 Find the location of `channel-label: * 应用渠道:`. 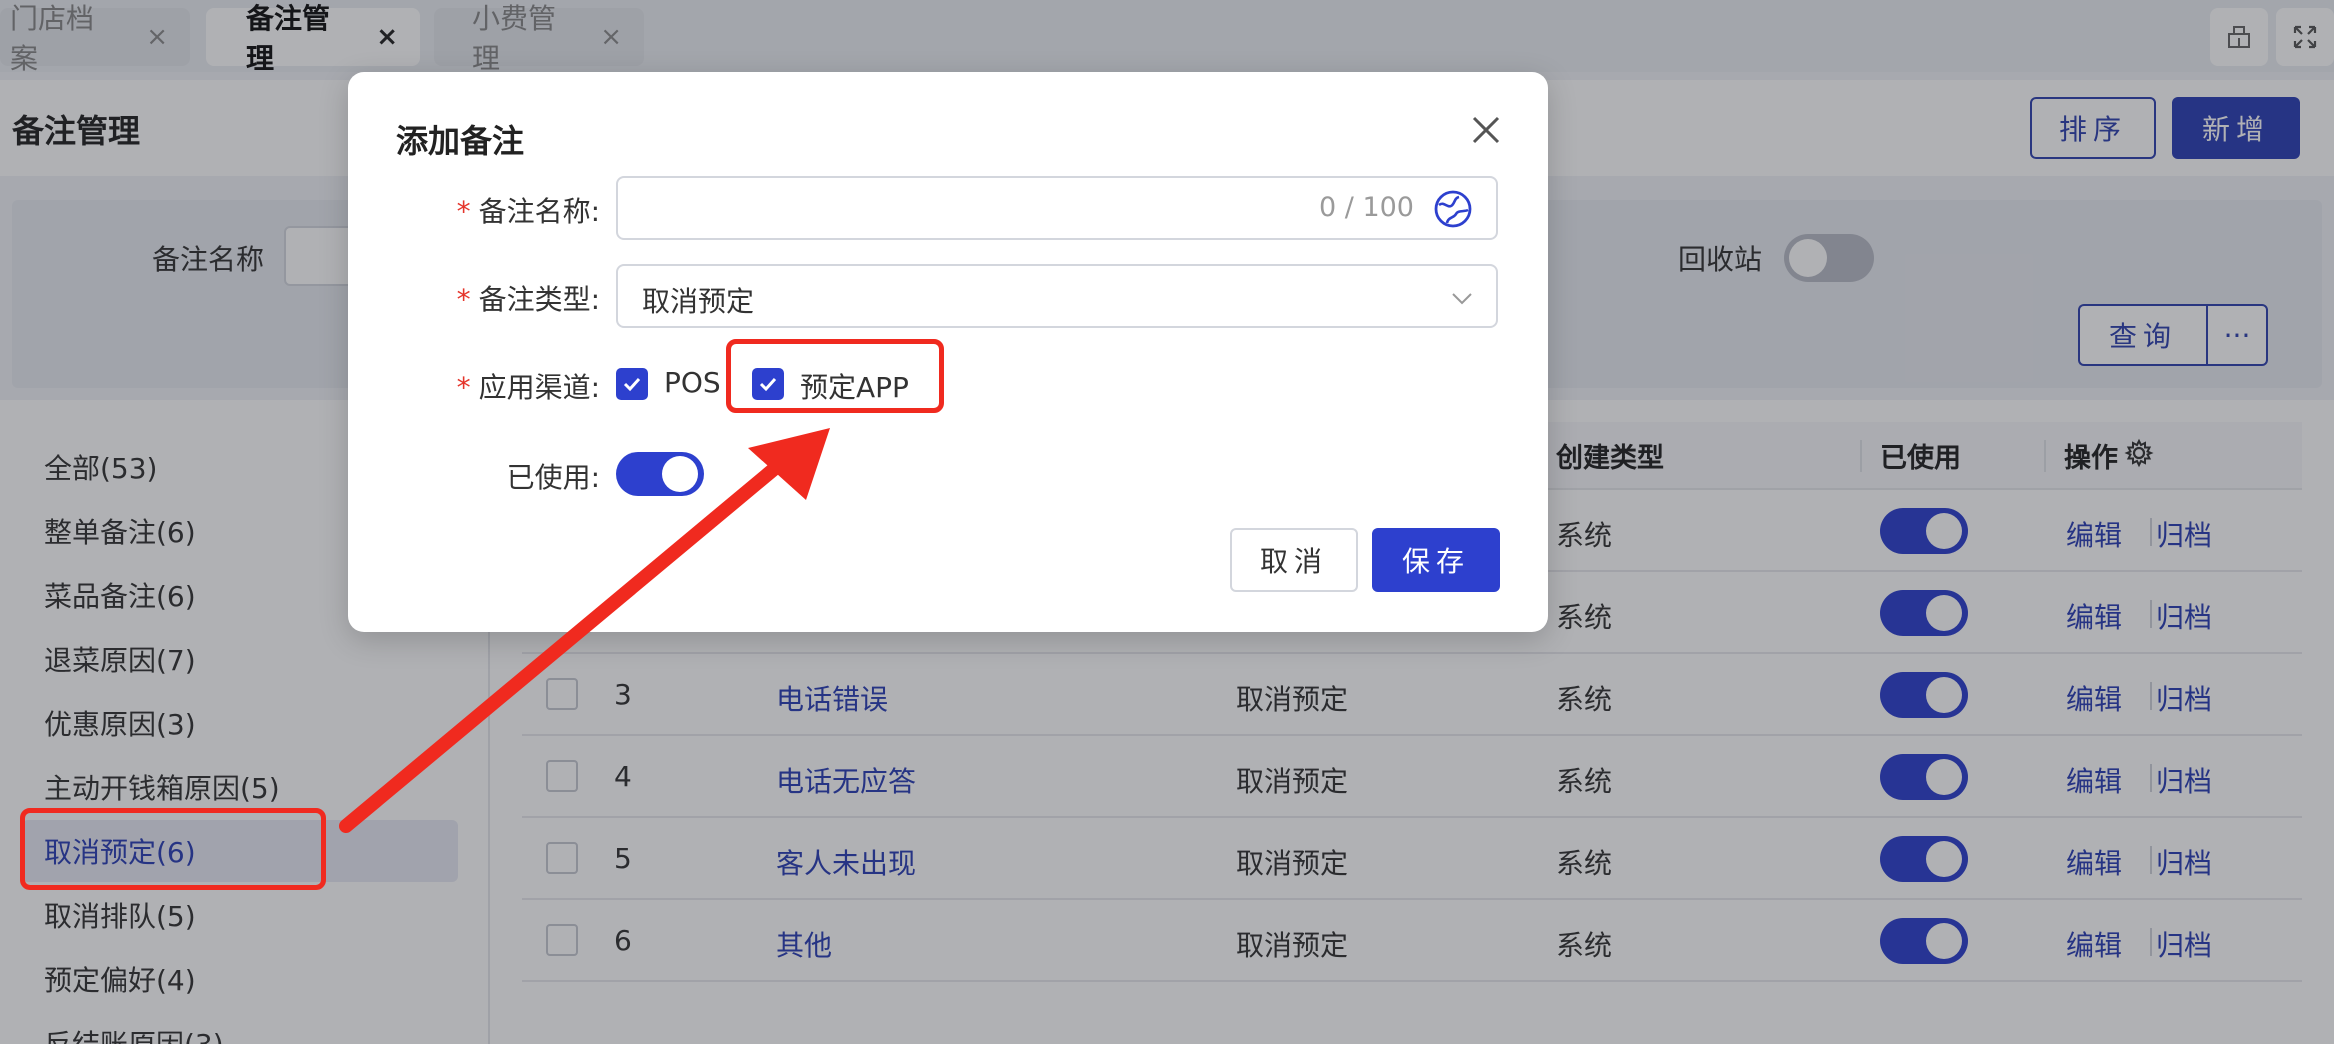

channel-label: * 应用渠道: is located at coordinates (528, 386).